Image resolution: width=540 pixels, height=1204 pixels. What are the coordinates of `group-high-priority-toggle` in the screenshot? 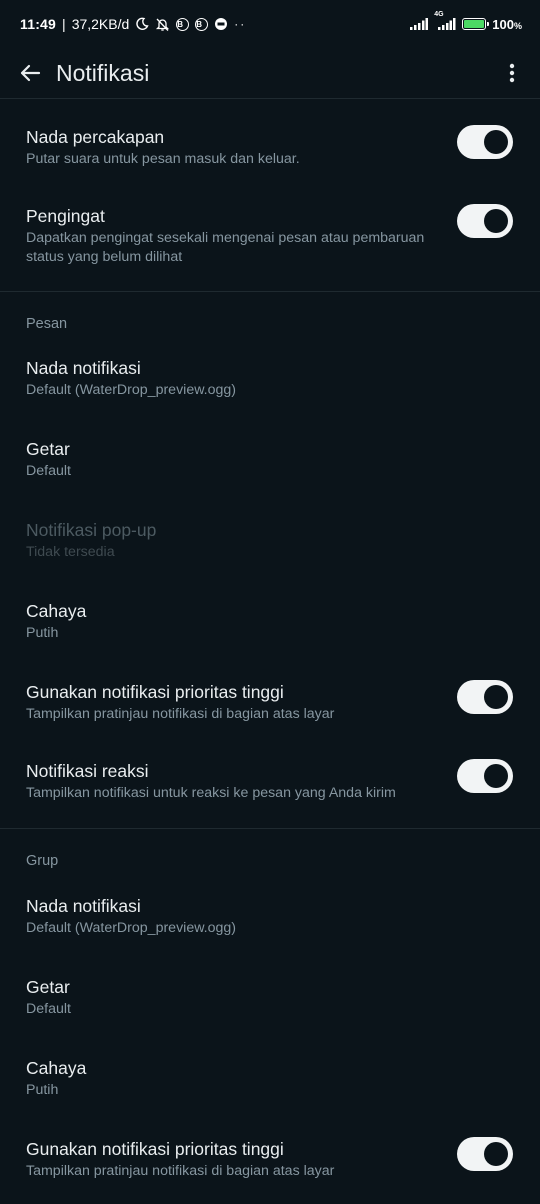 It's located at (485, 1154).